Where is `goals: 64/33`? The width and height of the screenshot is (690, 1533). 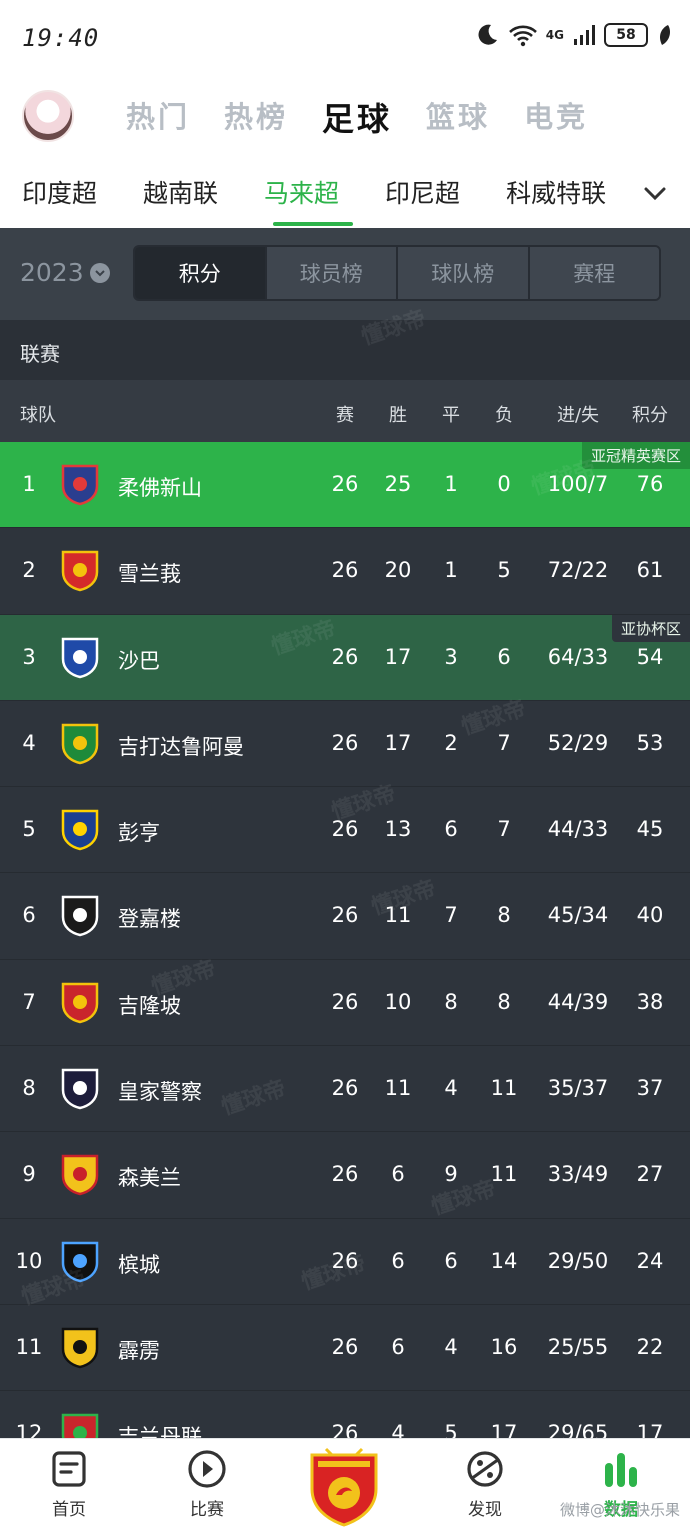
goals: 64/33 is located at coordinates (578, 656).